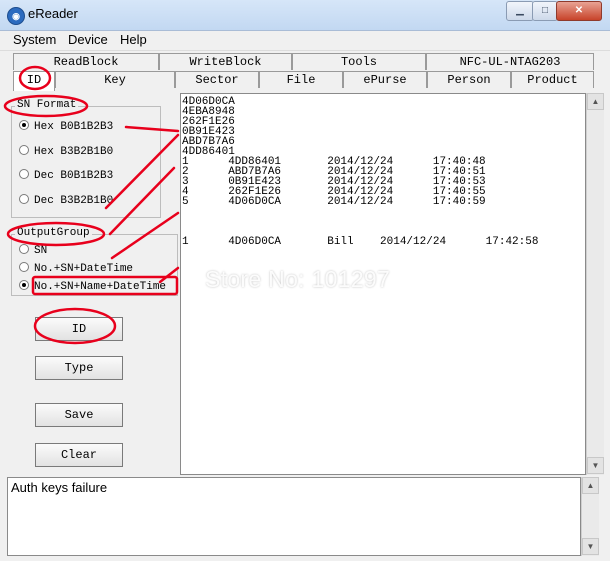 This screenshot has width=610, height=561. What do you see at coordinates (105, 285) in the screenshot?
I see `box-mark-output-option` at bounding box center [105, 285].